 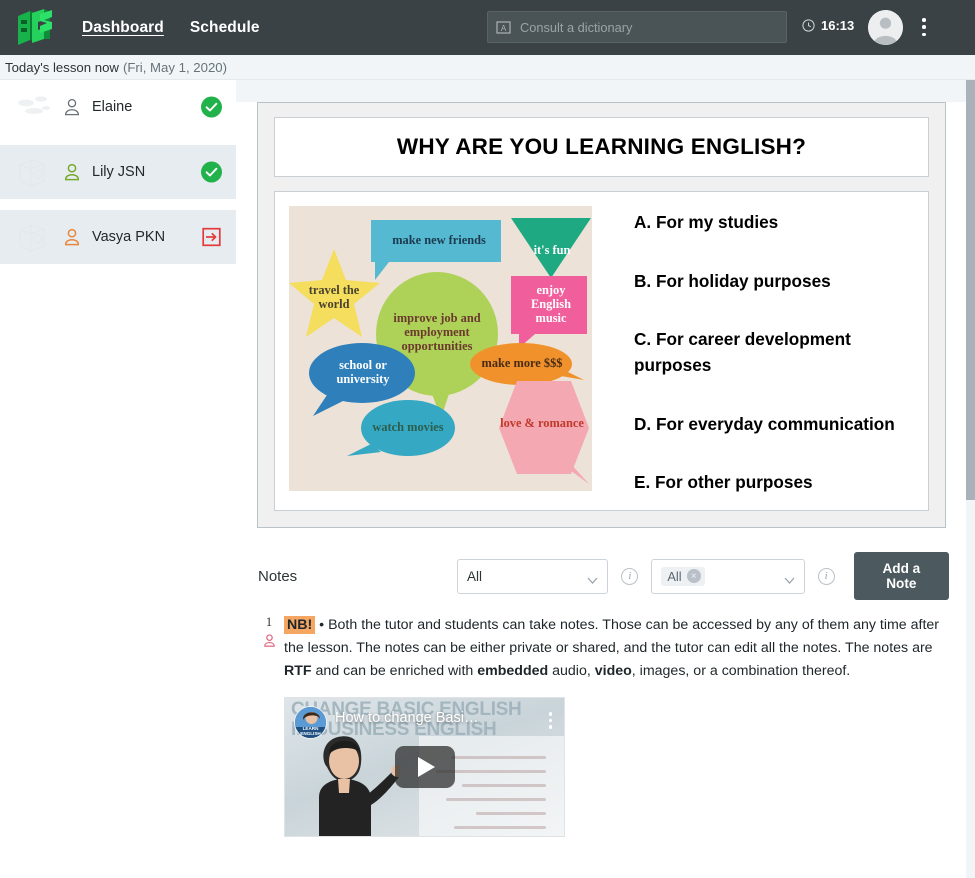 I want to click on top-header: Dashboard Schedule A 16:13, so click(x=487, y=27).